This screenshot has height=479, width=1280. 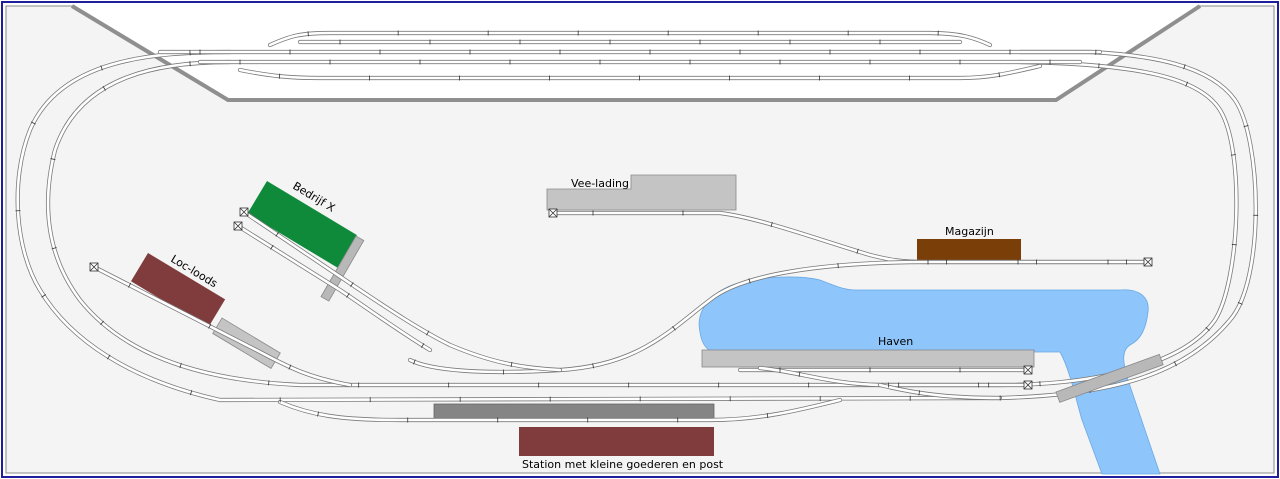 I want to click on label-haven: Haven, so click(x=895, y=341).